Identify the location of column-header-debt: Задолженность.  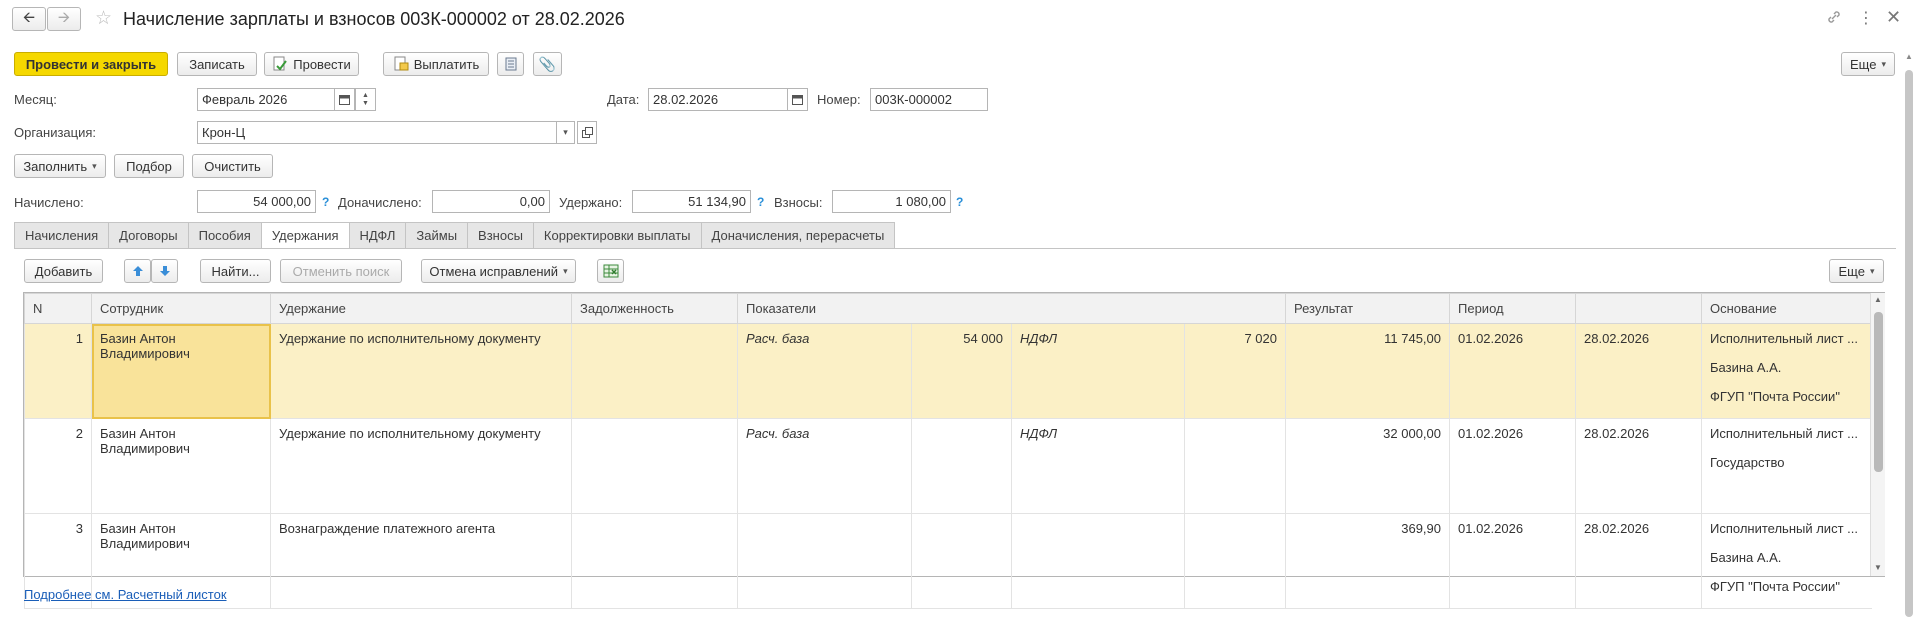
(654, 308).